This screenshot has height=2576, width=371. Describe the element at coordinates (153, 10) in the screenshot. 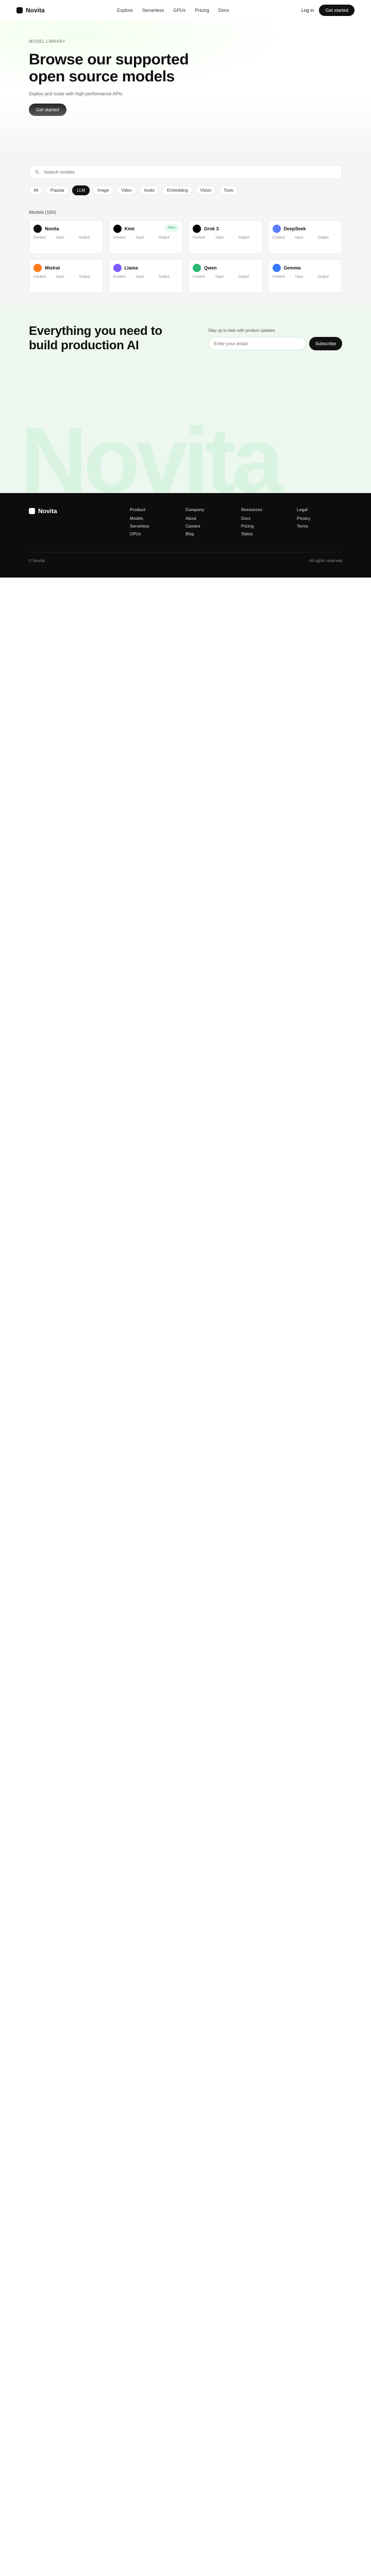

I see `nav-item: Serverless` at that location.